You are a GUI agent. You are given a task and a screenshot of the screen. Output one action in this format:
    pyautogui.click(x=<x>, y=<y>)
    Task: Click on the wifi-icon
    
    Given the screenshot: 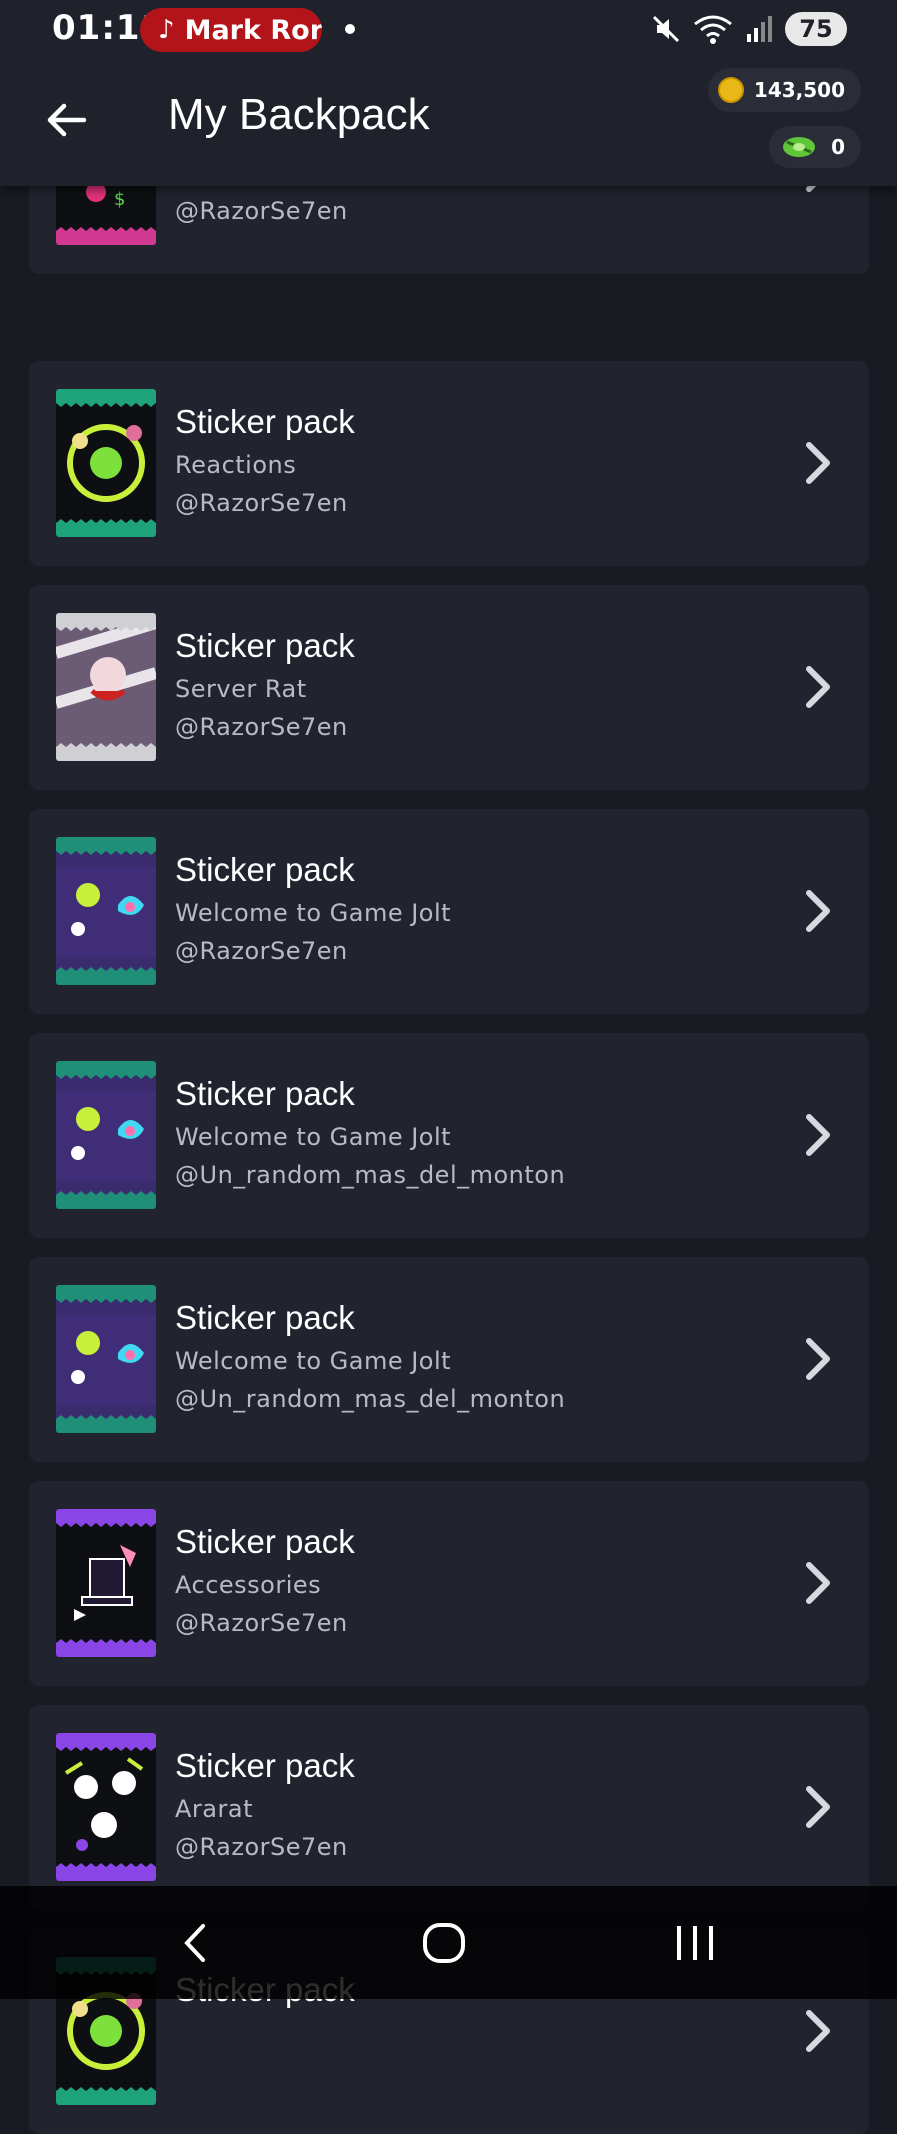 What is the action you would take?
    pyautogui.click(x=713, y=29)
    